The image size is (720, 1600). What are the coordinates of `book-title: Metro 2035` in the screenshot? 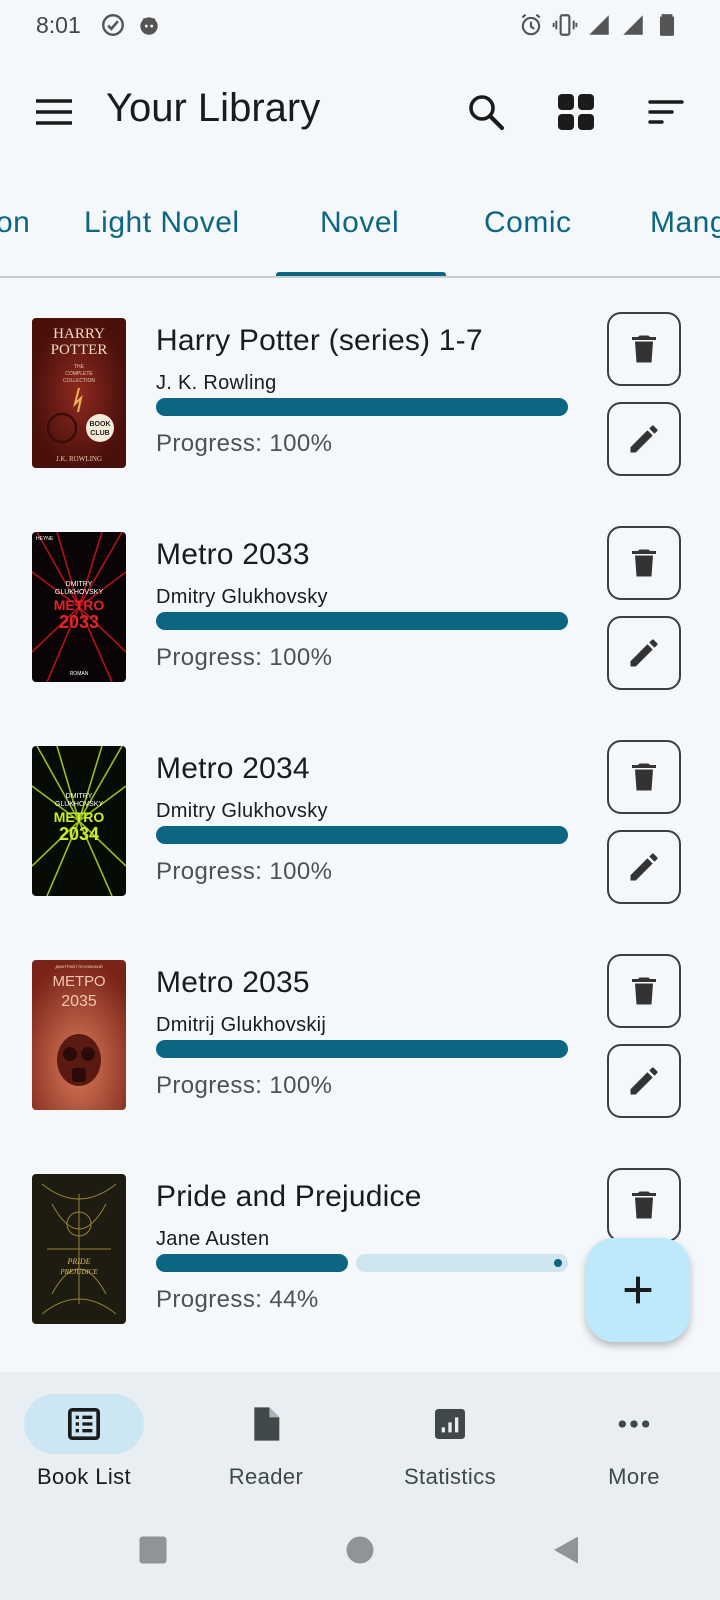 It's located at (233, 982).